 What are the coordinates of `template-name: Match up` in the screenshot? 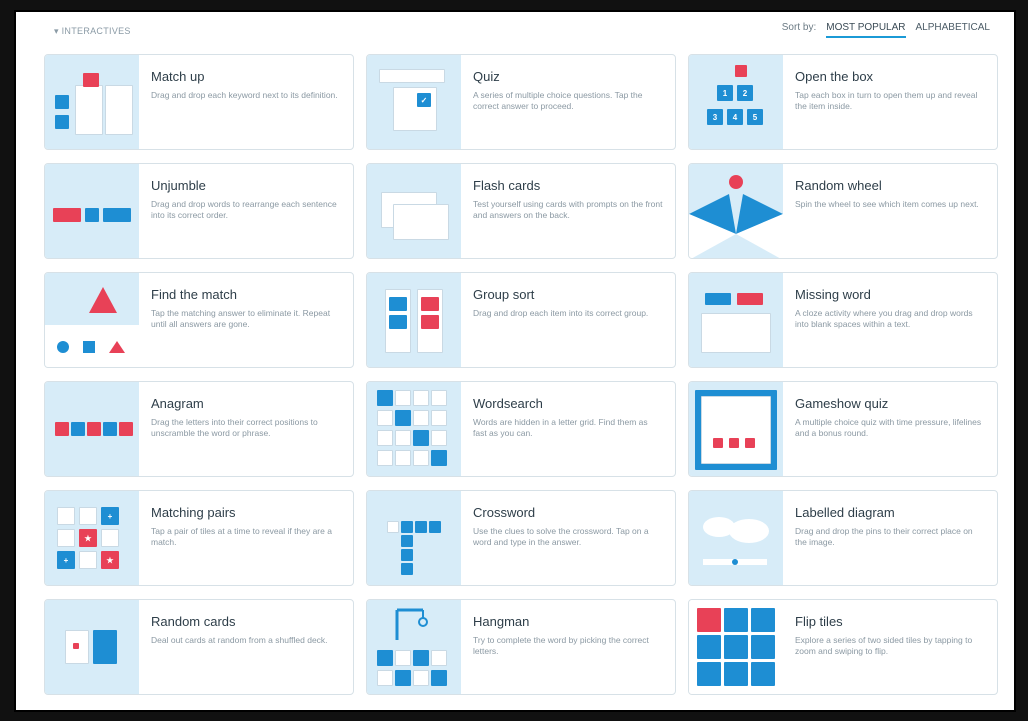 It's located at (178, 76).